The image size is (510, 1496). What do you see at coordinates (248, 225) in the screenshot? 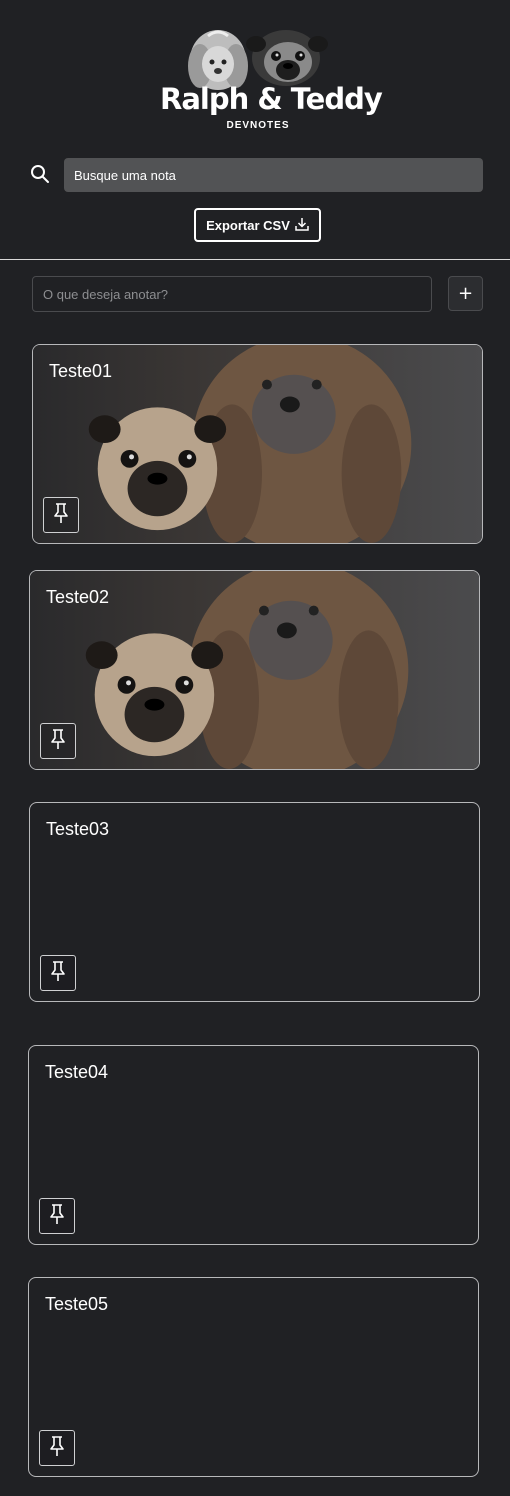
I see `export-csv-label: Exportar CSV` at bounding box center [248, 225].